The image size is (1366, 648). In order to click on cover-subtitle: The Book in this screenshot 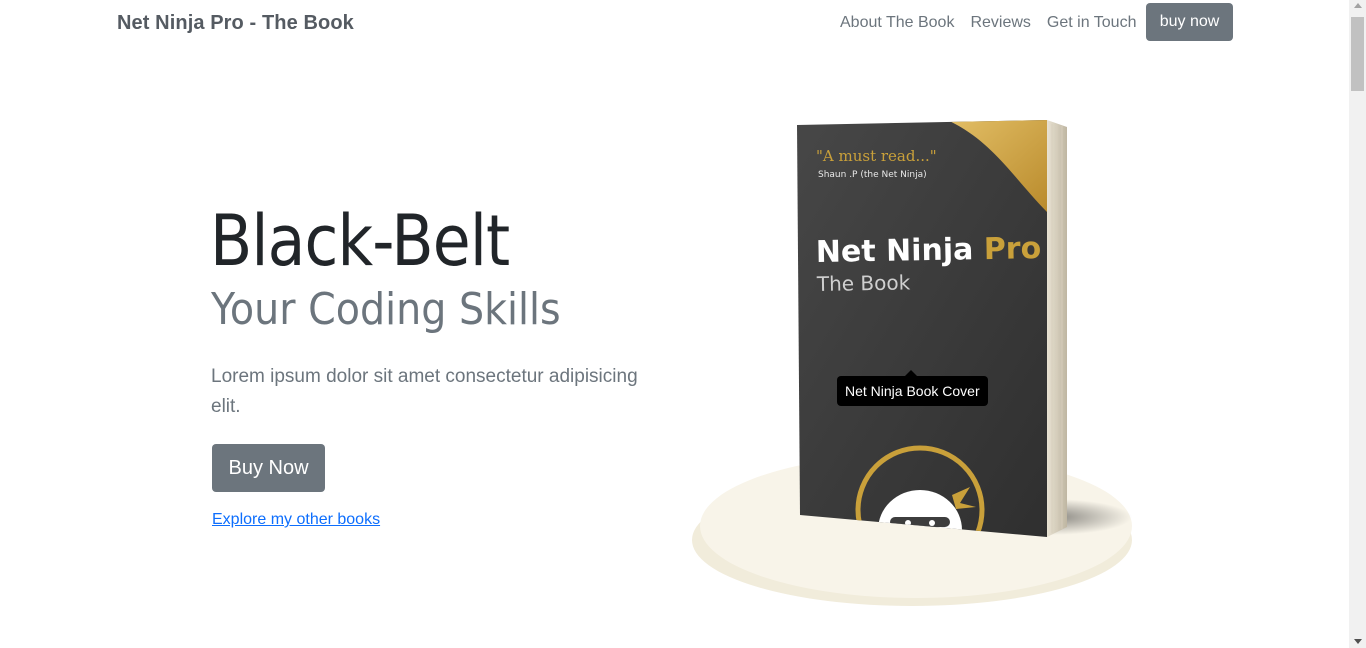, I will do `click(863, 283)`.